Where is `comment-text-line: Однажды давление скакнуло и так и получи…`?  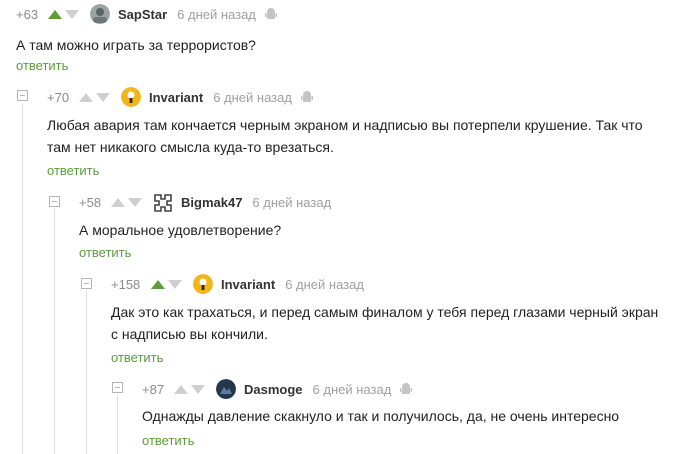 comment-text-line: Однажды давление скакнуло и так и получи… is located at coordinates (381, 416).